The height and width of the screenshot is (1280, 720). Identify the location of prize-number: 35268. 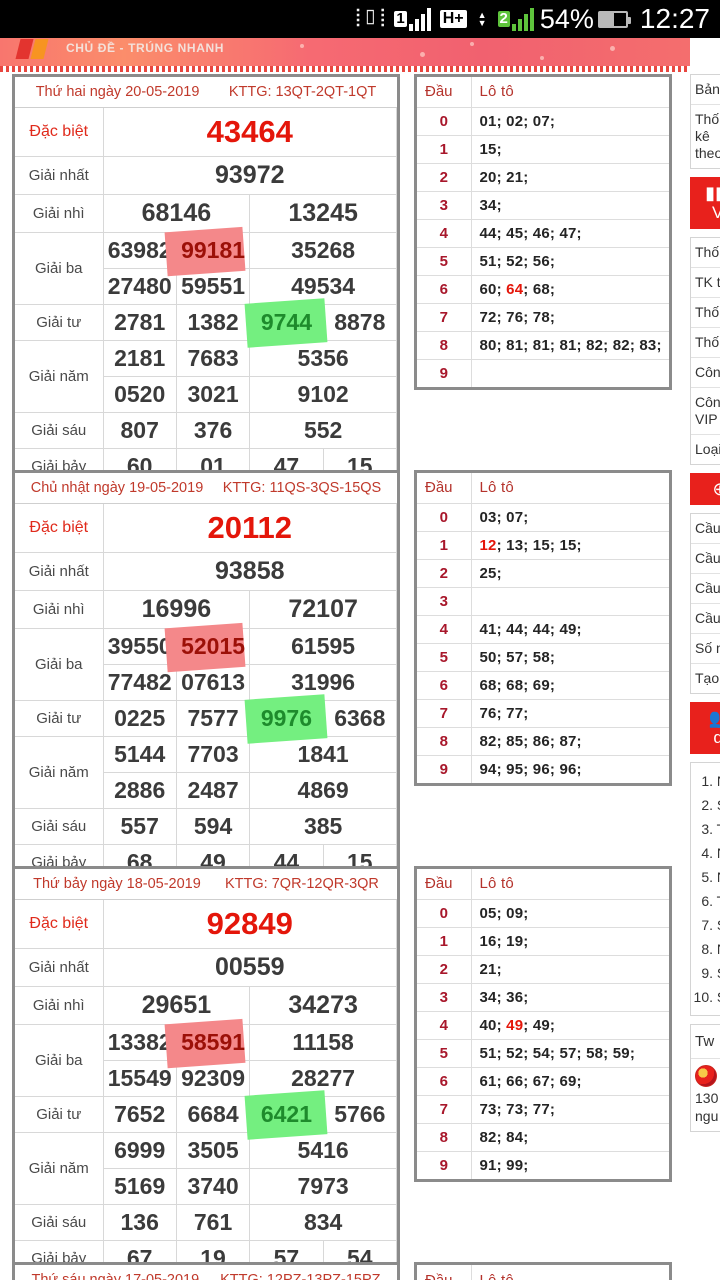
(323, 250).